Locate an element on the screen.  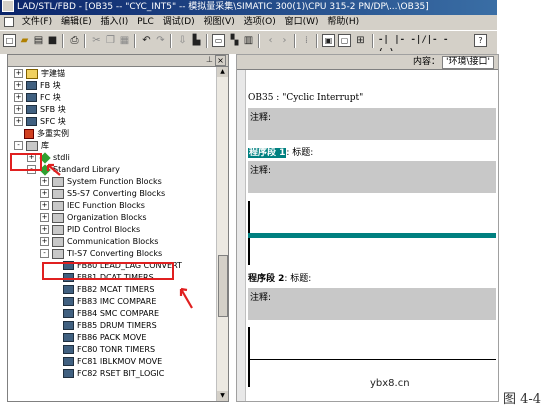
overview-icon: ▭ is located at coordinates (218, 40).